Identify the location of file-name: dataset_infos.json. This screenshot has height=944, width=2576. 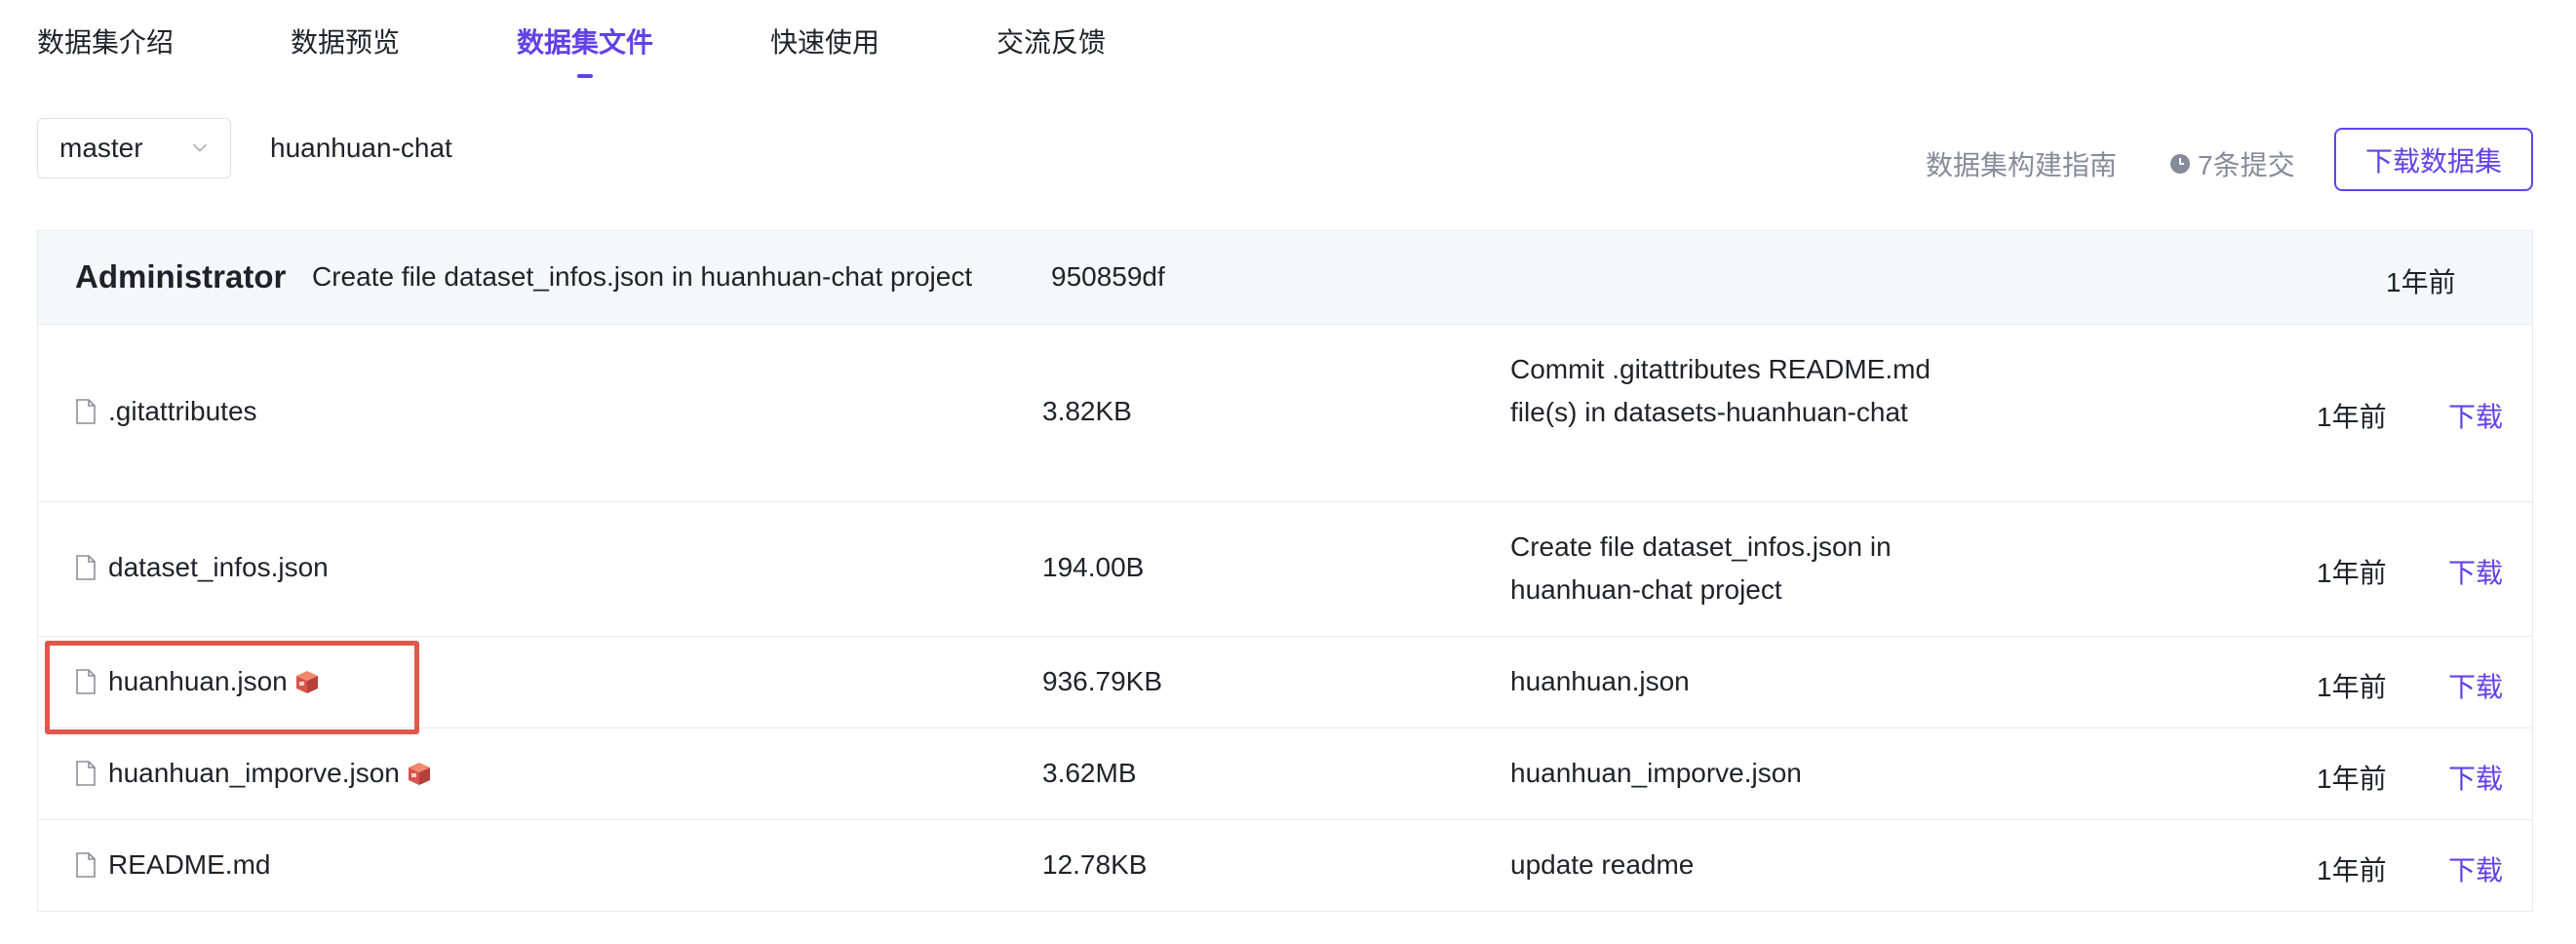
(218, 567).